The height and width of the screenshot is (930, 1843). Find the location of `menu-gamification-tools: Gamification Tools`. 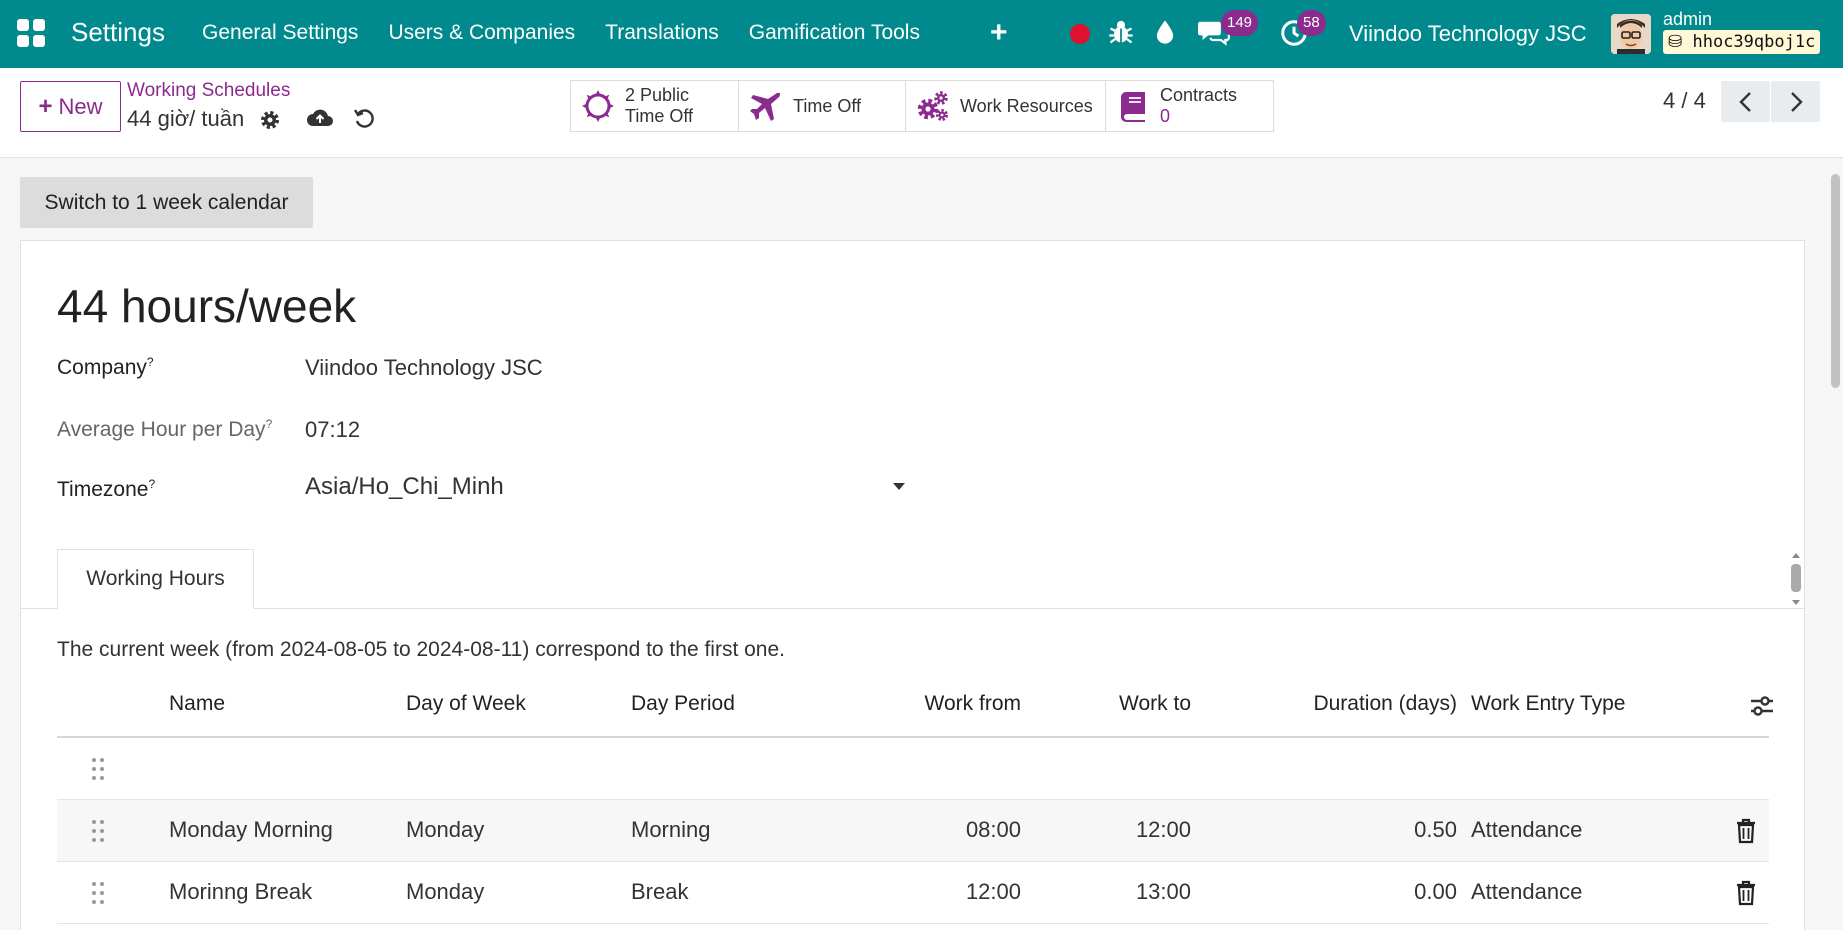

menu-gamification-tools: Gamification Tools is located at coordinates (834, 33).